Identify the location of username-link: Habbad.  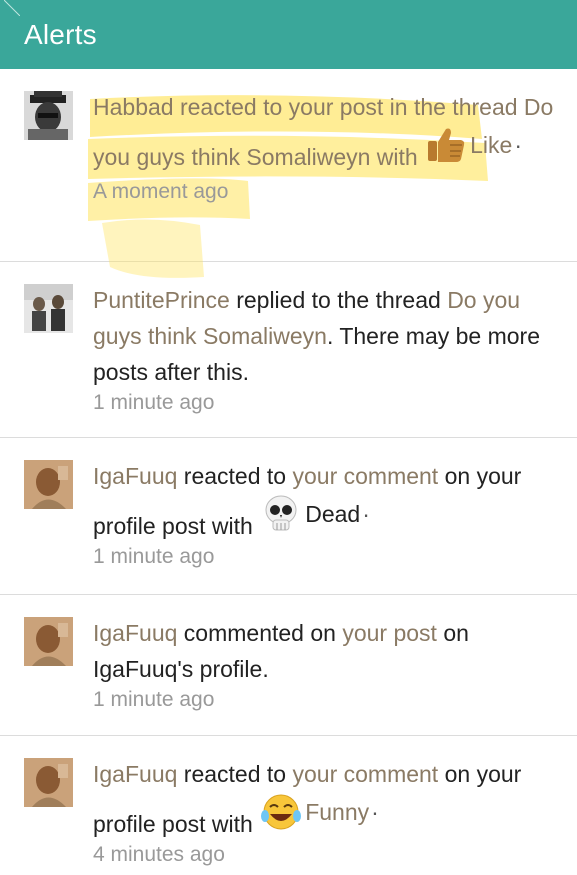
(133, 107).